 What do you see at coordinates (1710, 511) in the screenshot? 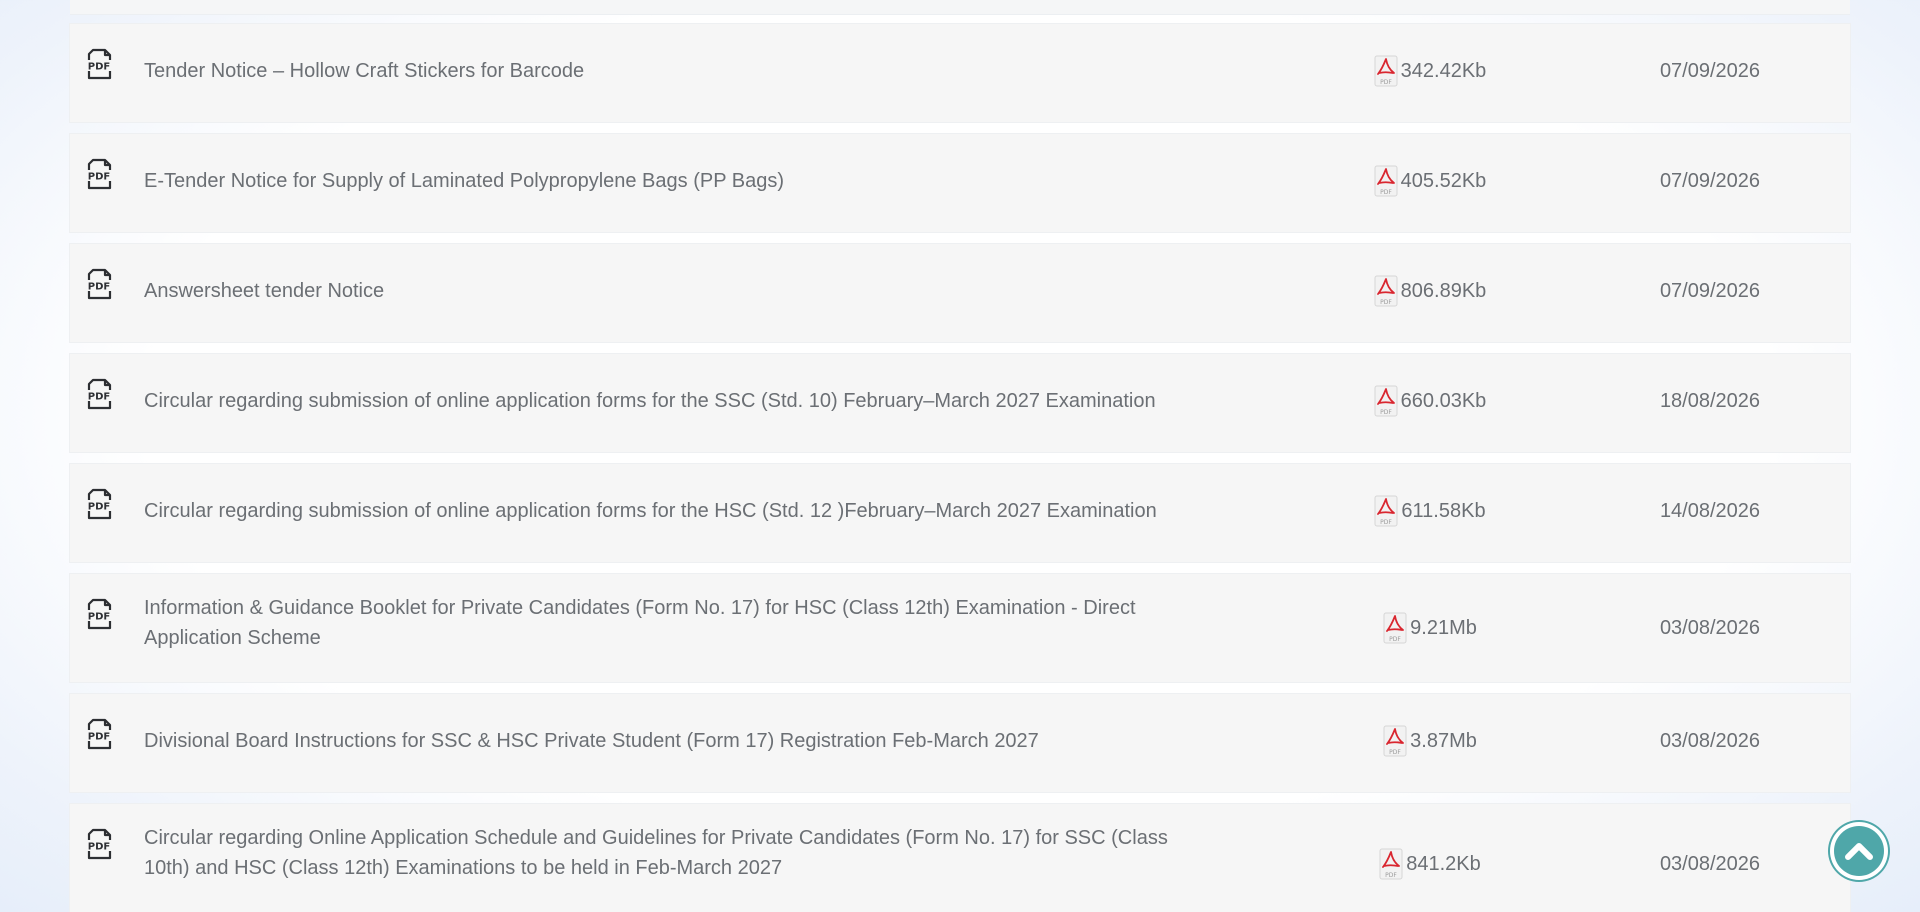
I see `document-date: 14/08/2026` at bounding box center [1710, 511].